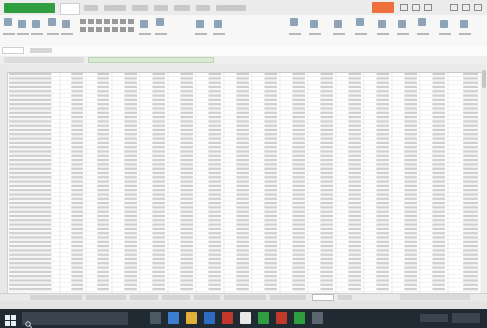 The height and width of the screenshot is (328, 487). Describe the element at coordinates (323, 297) in the screenshot. I see `sheet-tab-active` at that location.